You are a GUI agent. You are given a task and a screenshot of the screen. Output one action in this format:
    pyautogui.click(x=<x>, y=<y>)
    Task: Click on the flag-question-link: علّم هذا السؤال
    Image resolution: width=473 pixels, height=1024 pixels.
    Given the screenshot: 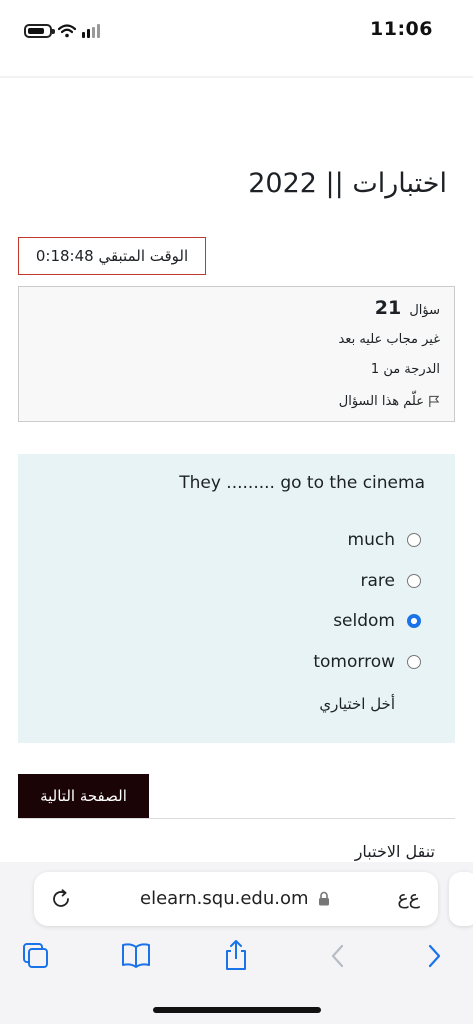 What is the action you would take?
    pyautogui.click(x=389, y=401)
    